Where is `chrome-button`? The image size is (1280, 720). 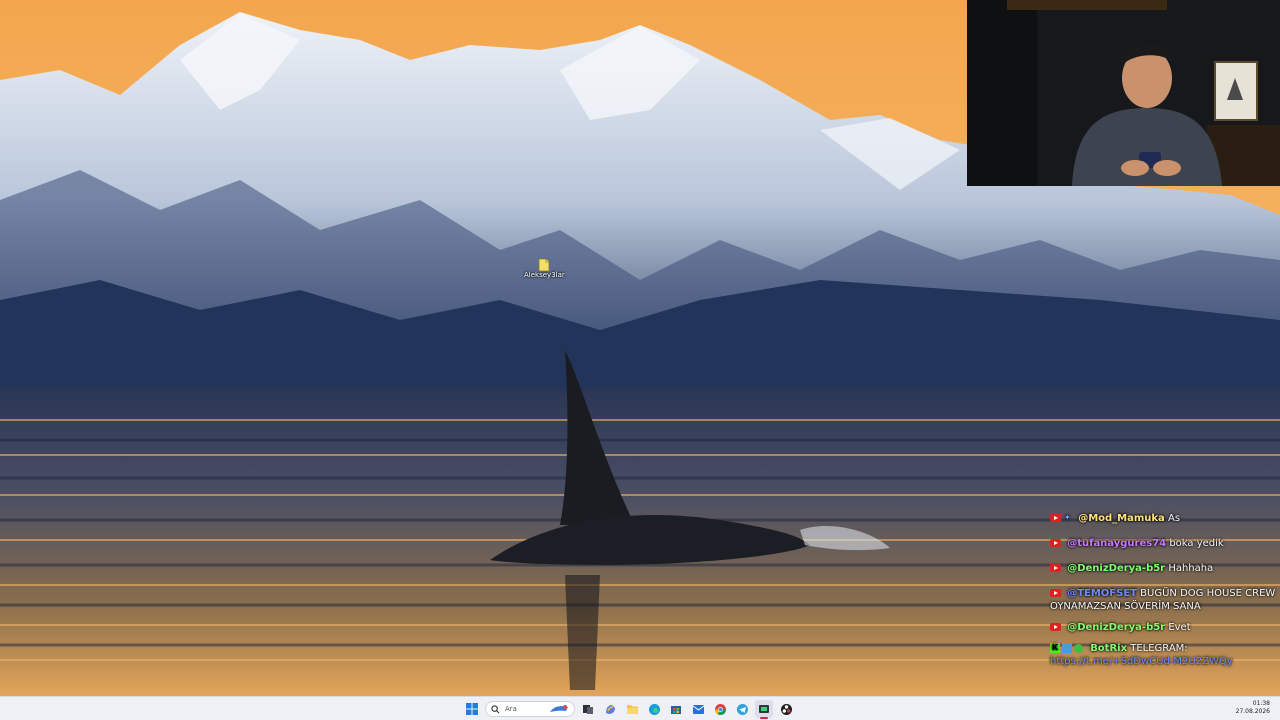 chrome-button is located at coordinates (720, 709).